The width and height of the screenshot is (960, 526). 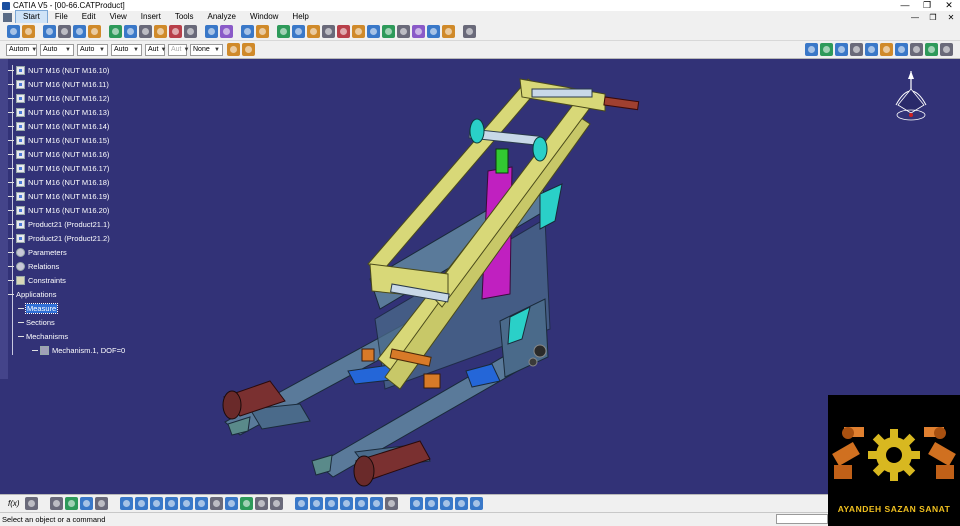 I want to click on tree-item: Parameters, so click(x=66, y=252).